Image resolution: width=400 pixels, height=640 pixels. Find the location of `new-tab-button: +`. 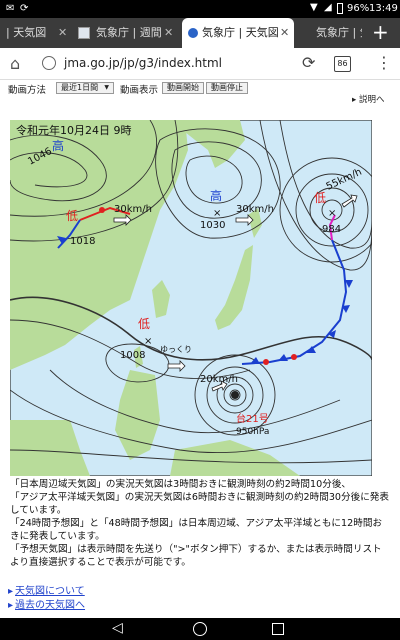

new-tab-button: + is located at coordinates (380, 32).